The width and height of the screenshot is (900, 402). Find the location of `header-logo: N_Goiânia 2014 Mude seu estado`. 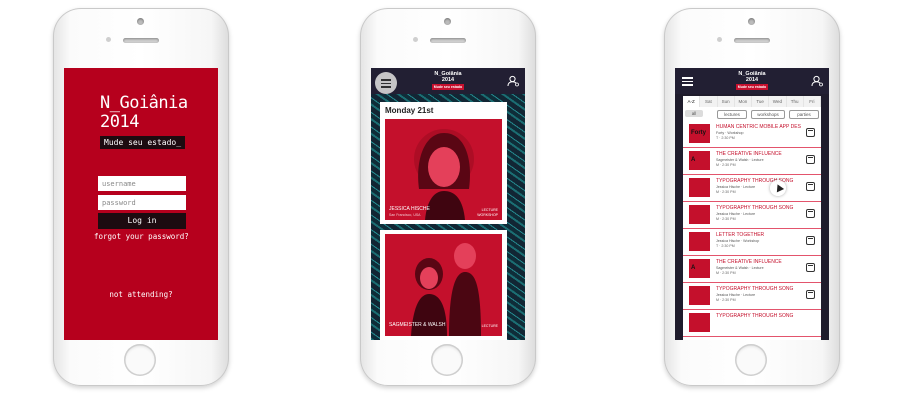

header-logo: N_Goiânia 2014 Mude seu estado is located at coordinates (752, 80).